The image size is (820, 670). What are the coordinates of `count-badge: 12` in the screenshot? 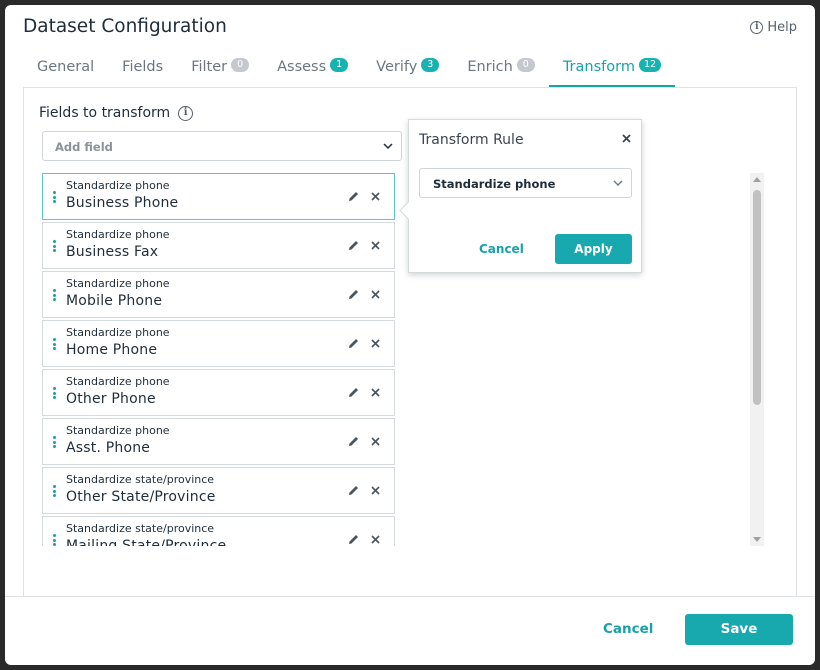 It's located at (650, 65).